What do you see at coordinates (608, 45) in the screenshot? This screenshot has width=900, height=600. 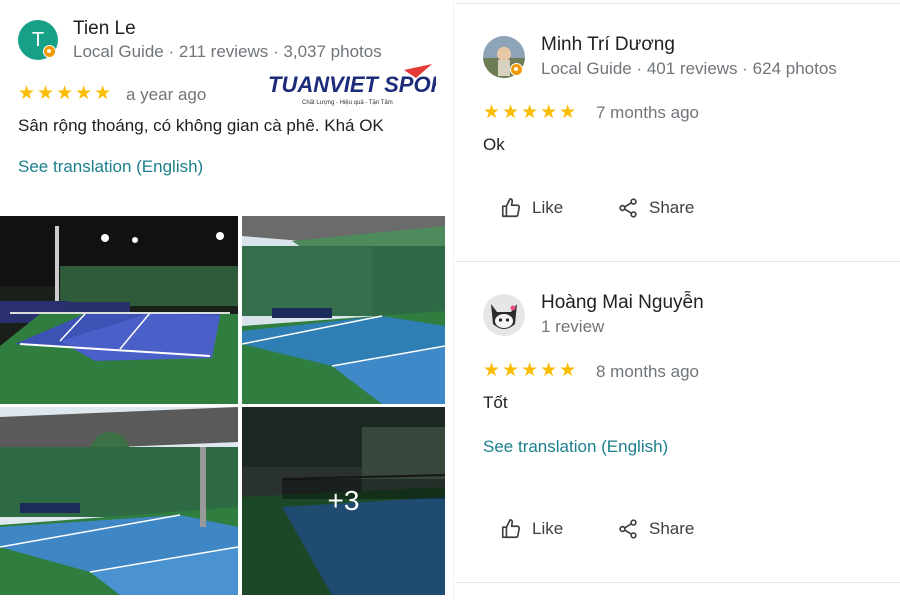 I see `reviewer-name: Minh Trí Dương` at bounding box center [608, 45].